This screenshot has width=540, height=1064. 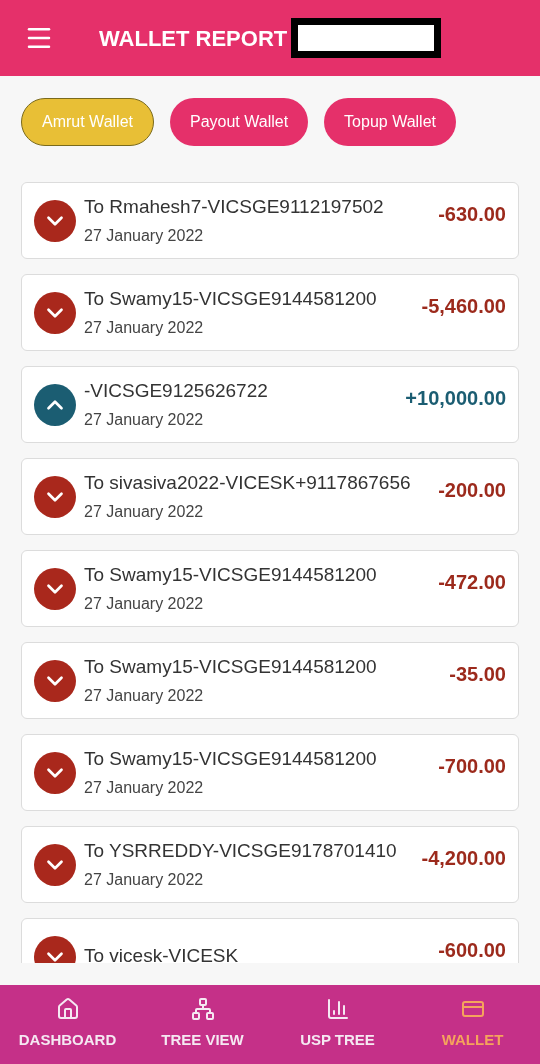 What do you see at coordinates (472, 490) in the screenshot?
I see `transaction-amount: -200.00` at bounding box center [472, 490].